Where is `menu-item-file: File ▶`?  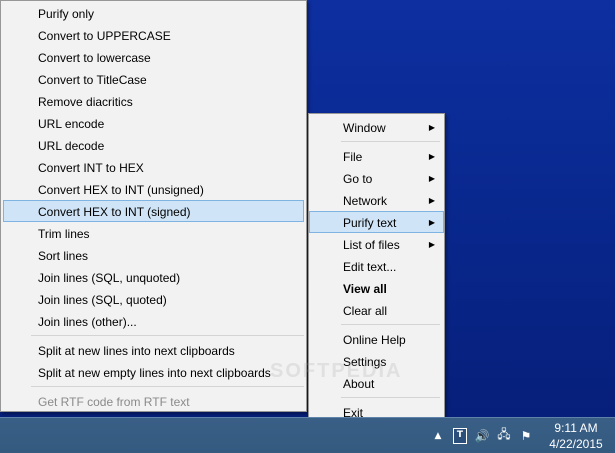 menu-item-file: File ▶ is located at coordinates (376, 156).